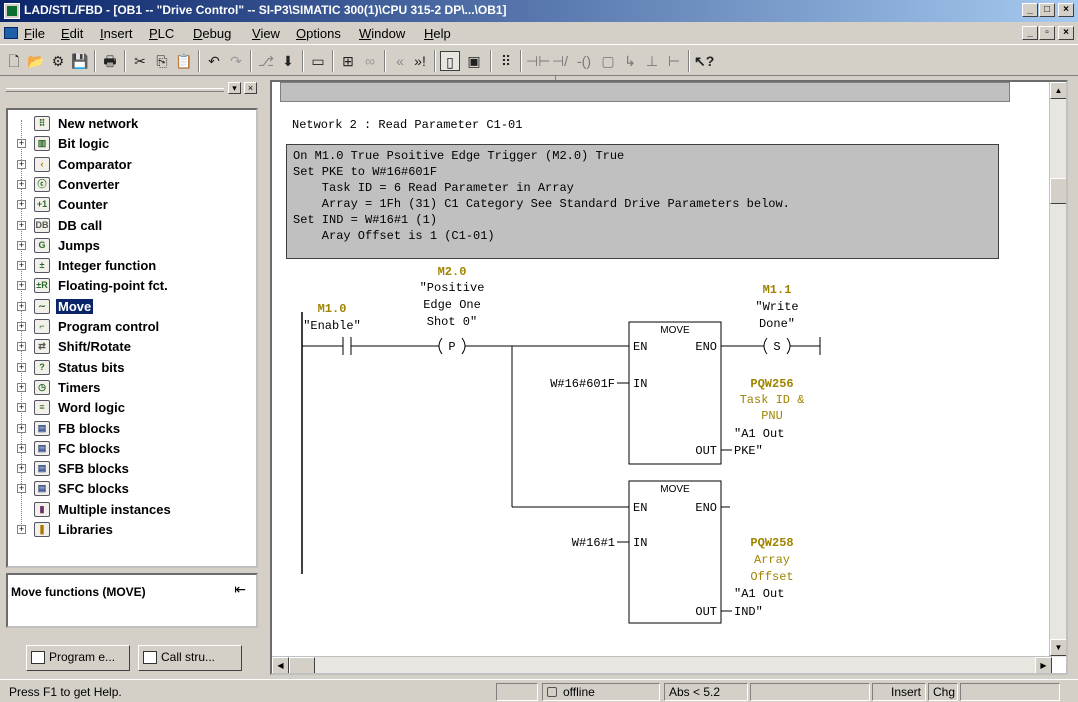  What do you see at coordinates (318, 61) in the screenshot?
I see `module-info-icon: ▭` at bounding box center [318, 61].